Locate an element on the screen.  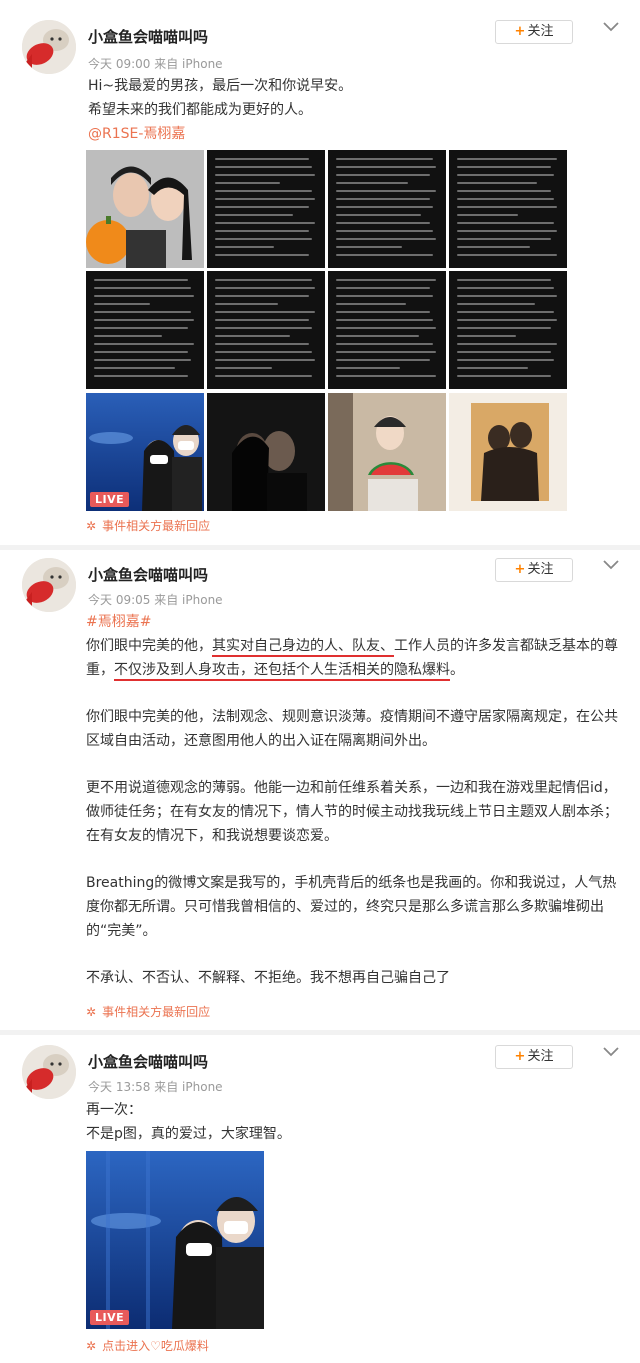
hashtag-link: #焉栩嘉# is located at coordinates (353, 622).